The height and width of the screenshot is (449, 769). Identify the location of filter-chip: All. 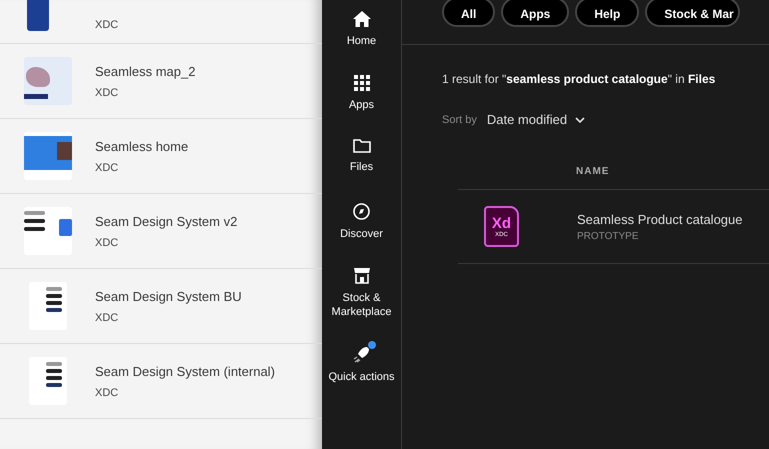
(469, 13).